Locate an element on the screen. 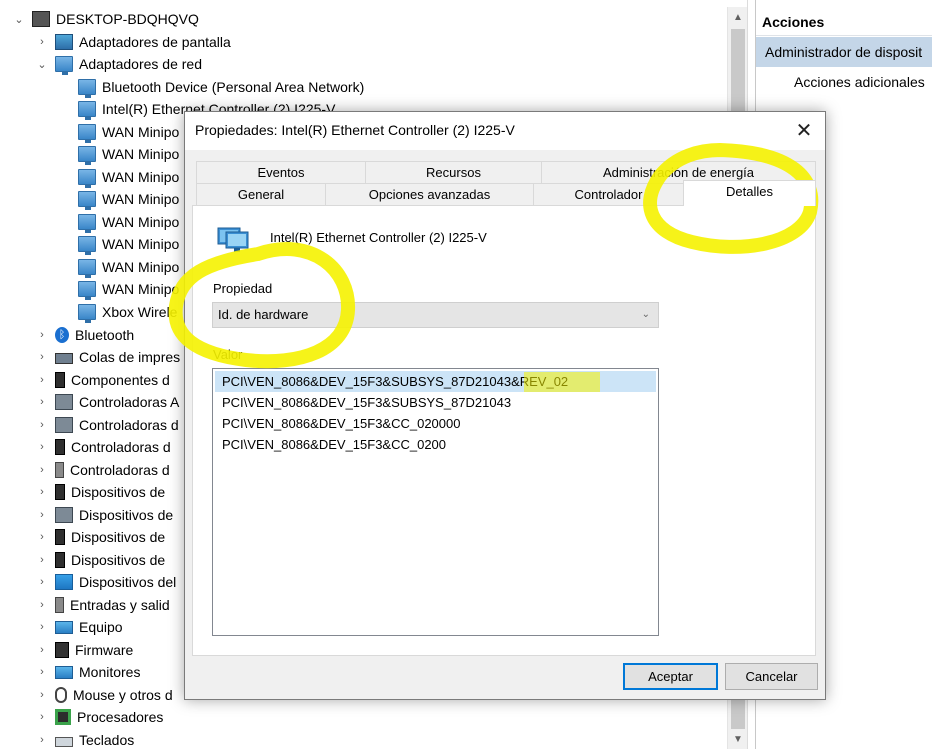  close-icon: ✕ is located at coordinates (804, 131).